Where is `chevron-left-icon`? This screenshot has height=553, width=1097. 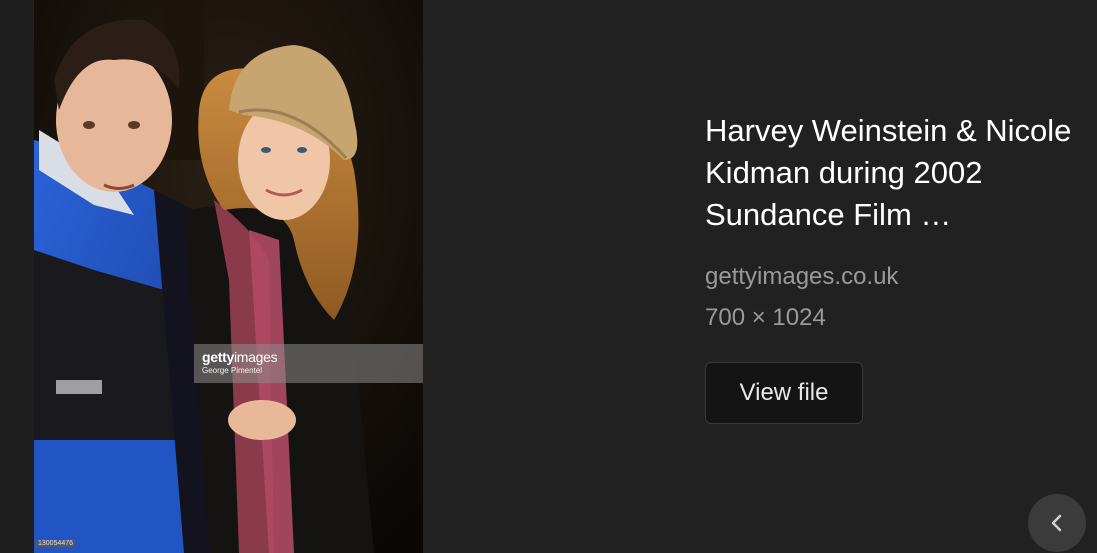
chevron-left-icon is located at coordinates (1056, 523).